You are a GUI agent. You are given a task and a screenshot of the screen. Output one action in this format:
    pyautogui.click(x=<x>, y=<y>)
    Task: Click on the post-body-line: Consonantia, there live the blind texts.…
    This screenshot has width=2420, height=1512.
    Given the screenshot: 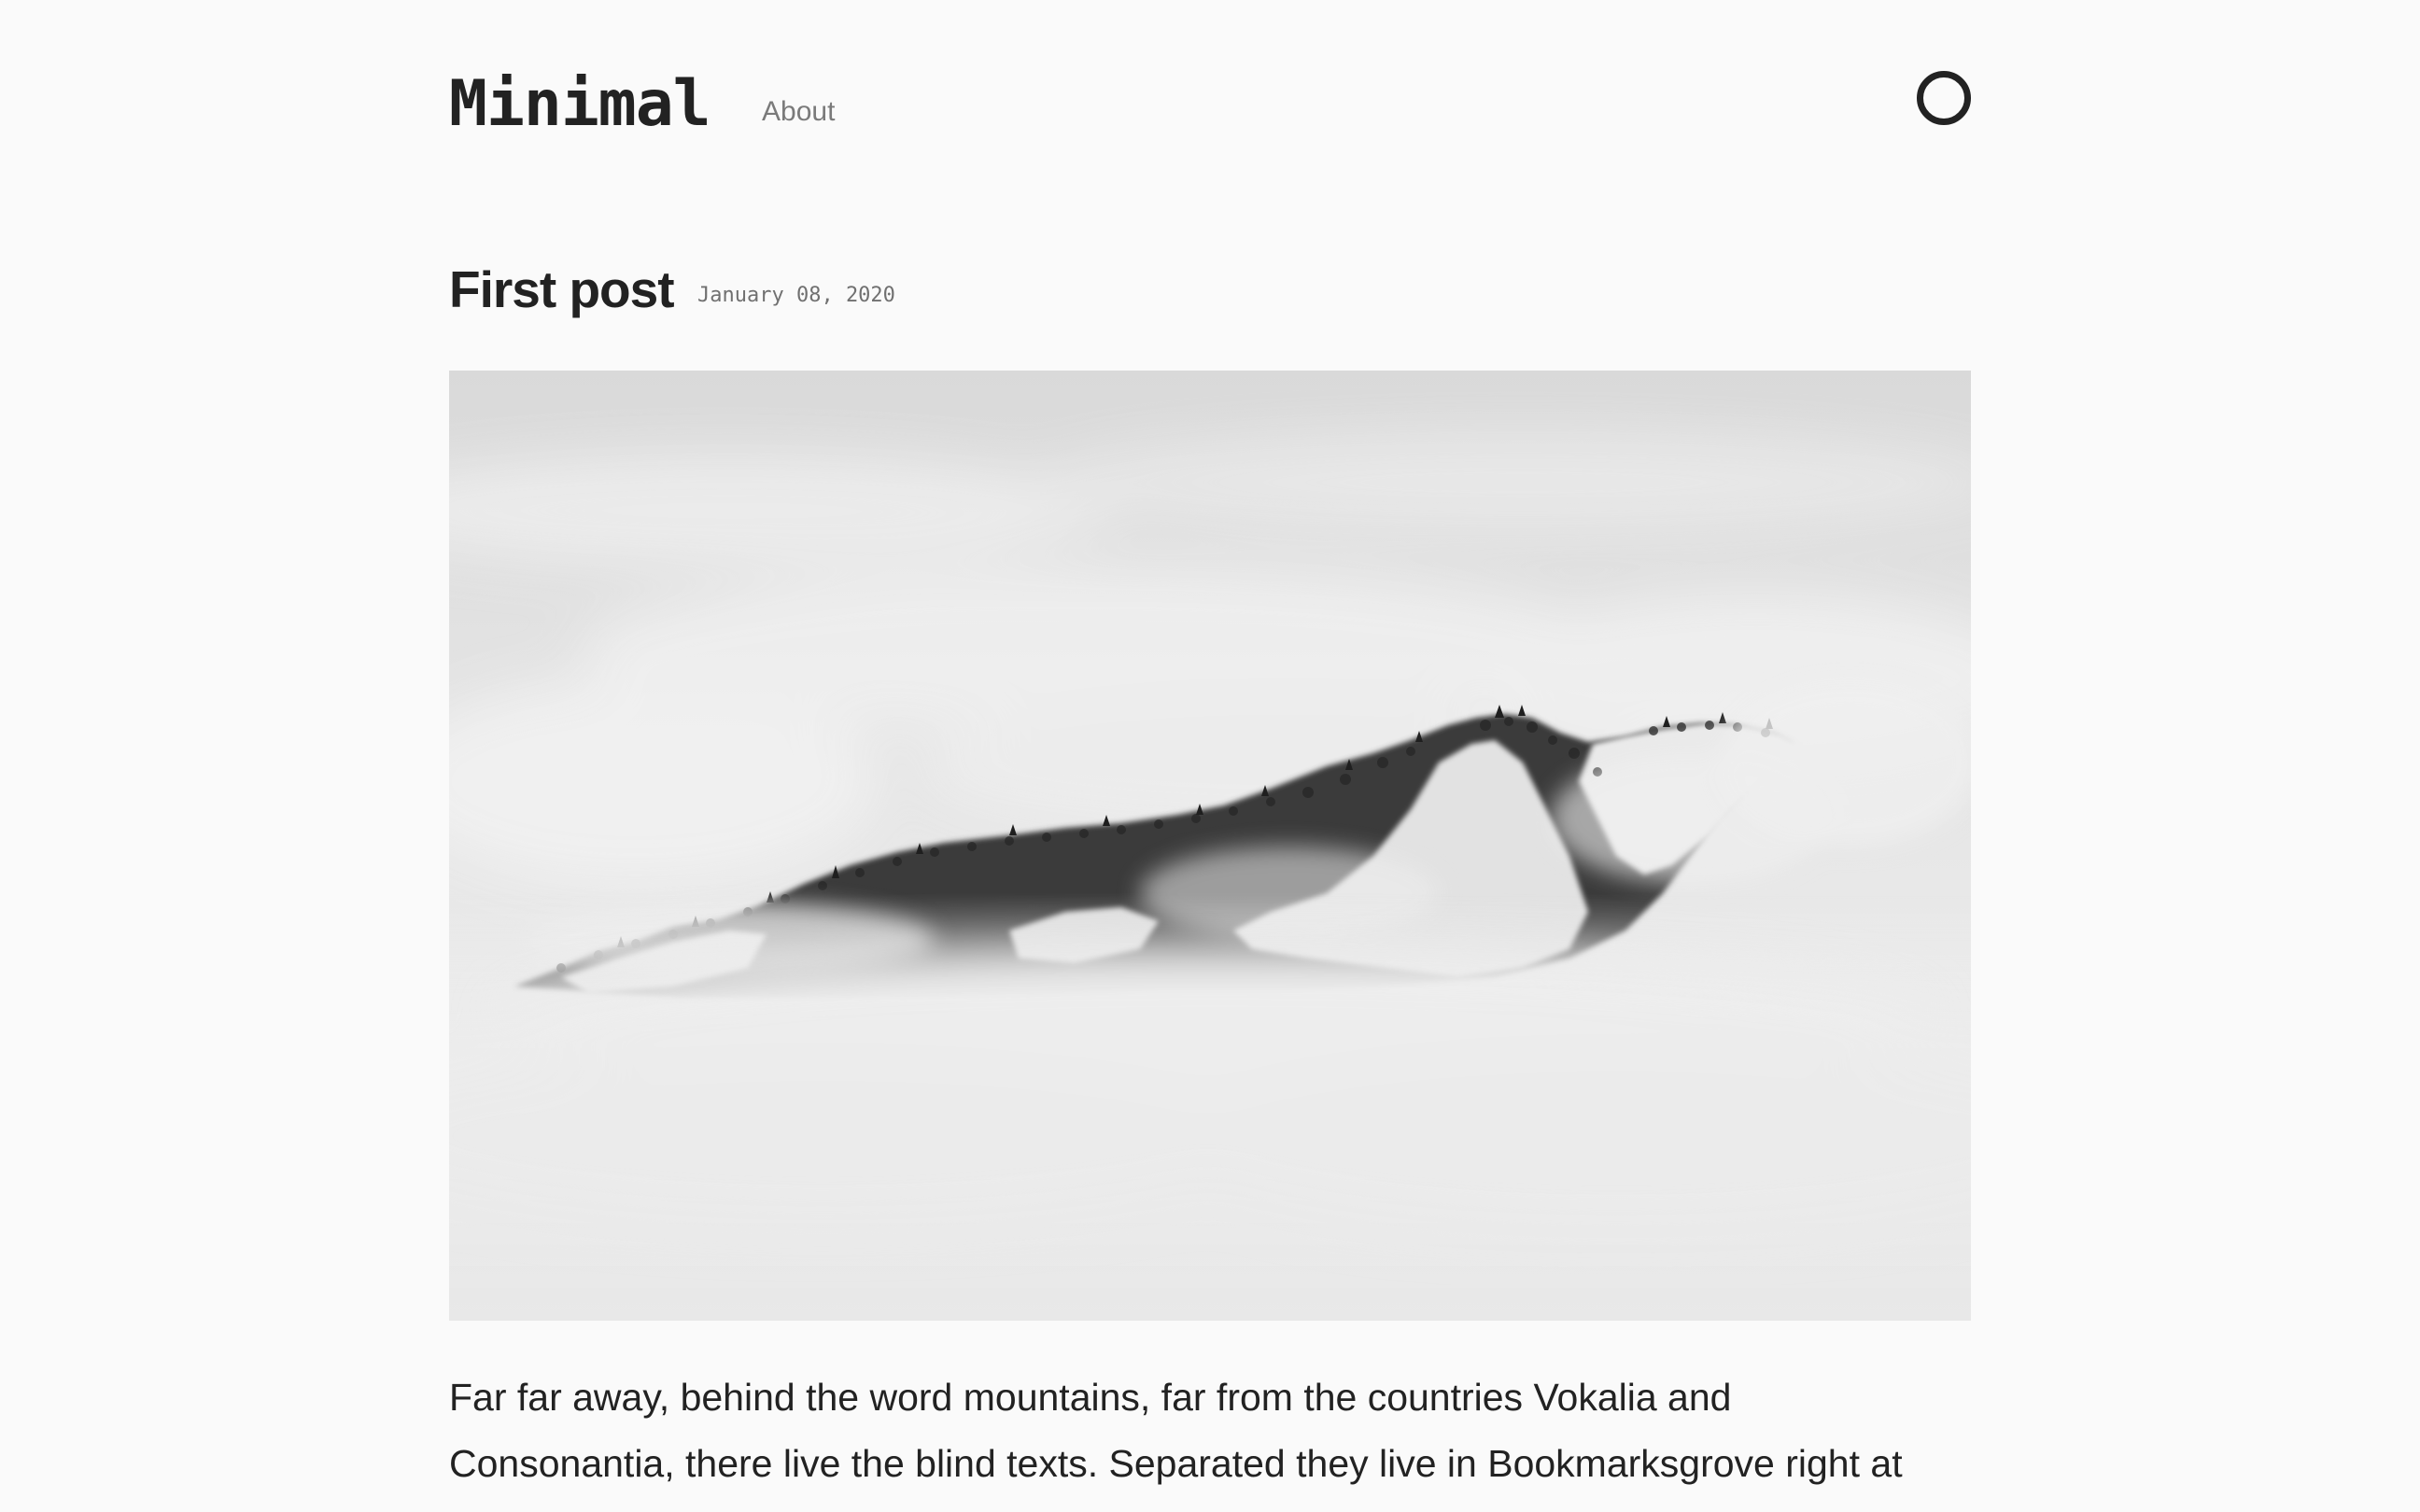 What is the action you would take?
    pyautogui.click(x=1176, y=1463)
    